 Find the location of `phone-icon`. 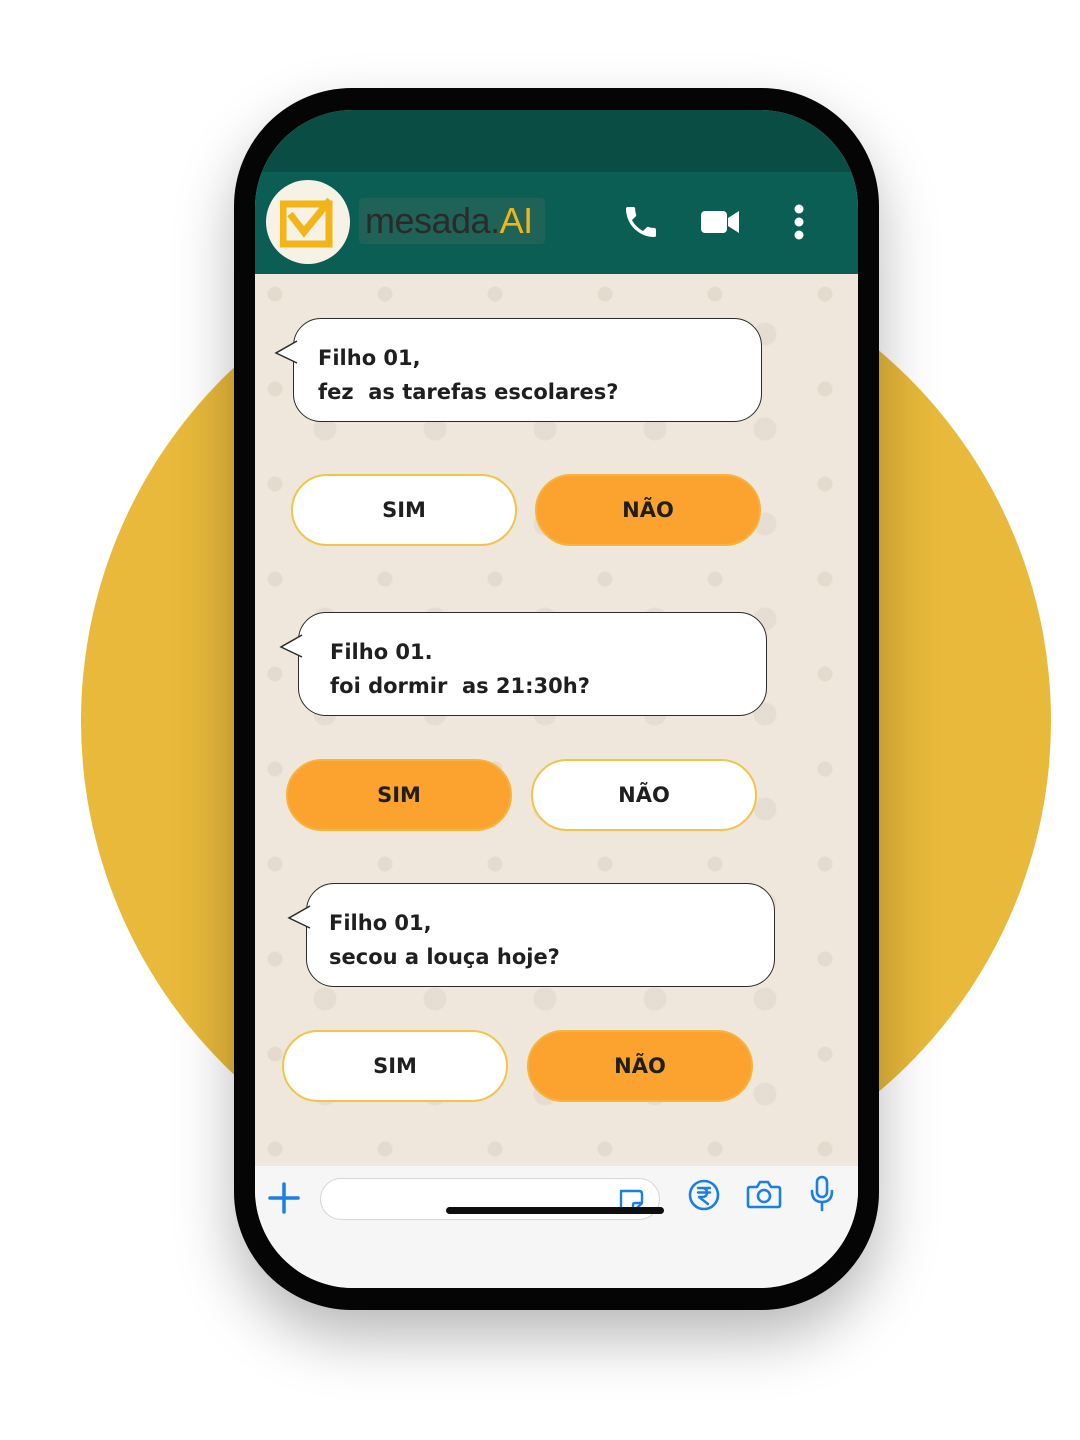

phone-icon is located at coordinates (641, 224).